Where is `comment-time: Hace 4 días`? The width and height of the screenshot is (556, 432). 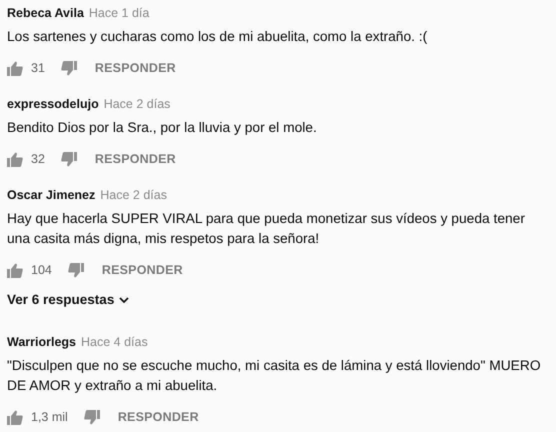 comment-time: Hace 4 días is located at coordinates (114, 342).